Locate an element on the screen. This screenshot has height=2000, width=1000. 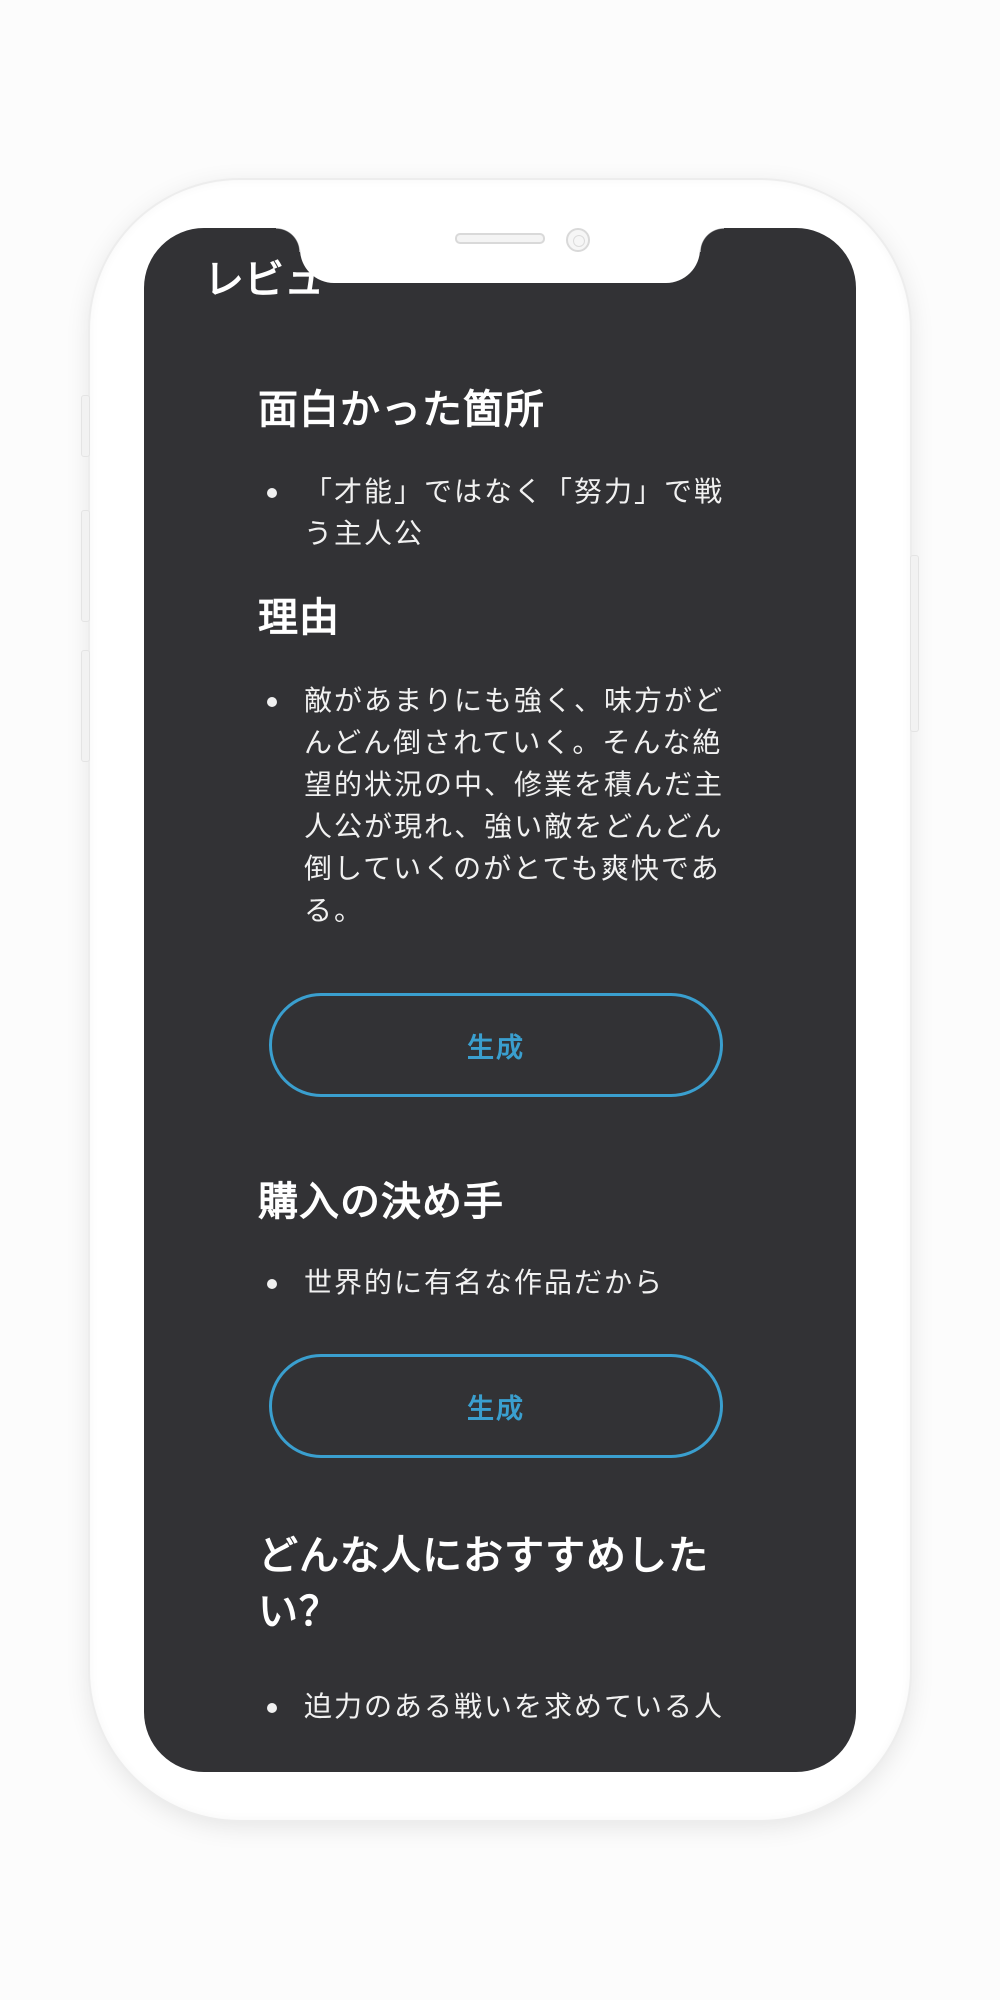
section-heading-interesting-parts: 面白かった箇所 is located at coordinates (401, 410).